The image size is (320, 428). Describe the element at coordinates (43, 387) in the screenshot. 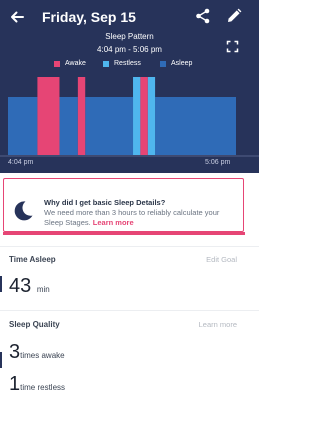

I see `times-restless-unit: time restless` at that location.